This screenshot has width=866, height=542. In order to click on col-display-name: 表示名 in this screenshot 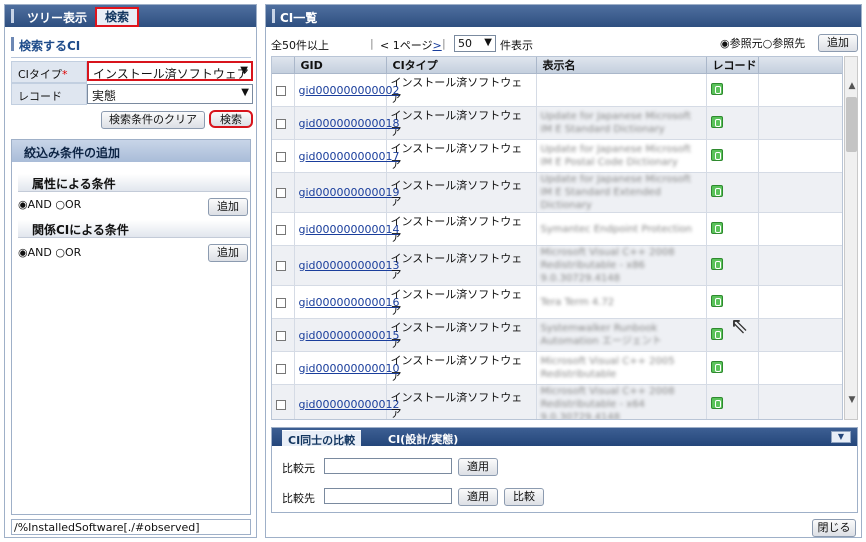, I will do `click(621, 65)`.